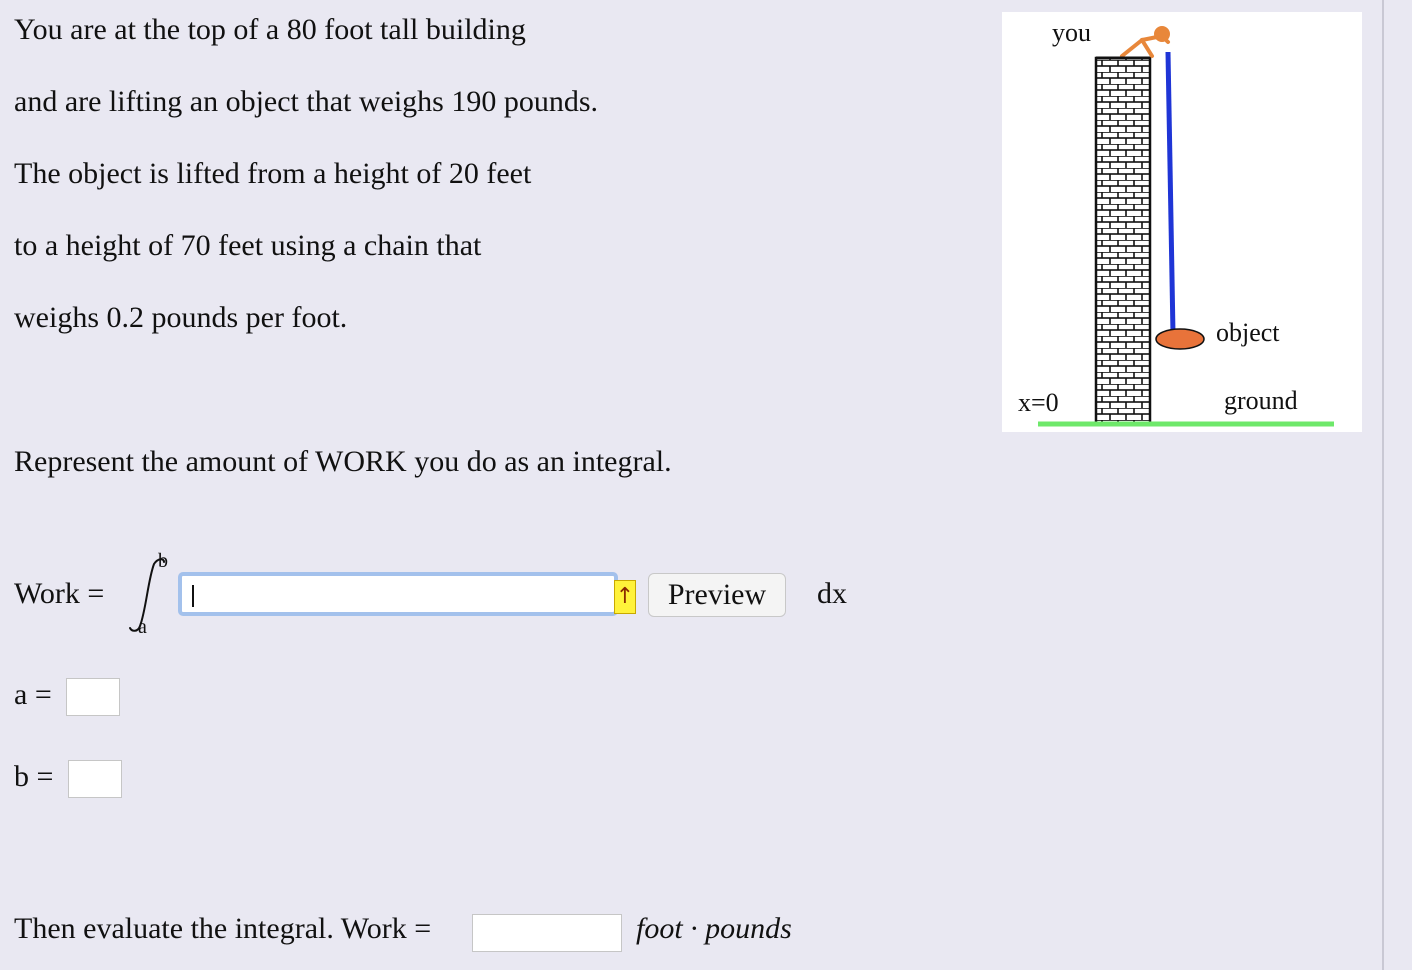 The width and height of the screenshot is (1412, 970). What do you see at coordinates (1261, 400) in the screenshot?
I see `figure-label-ground: ground` at bounding box center [1261, 400].